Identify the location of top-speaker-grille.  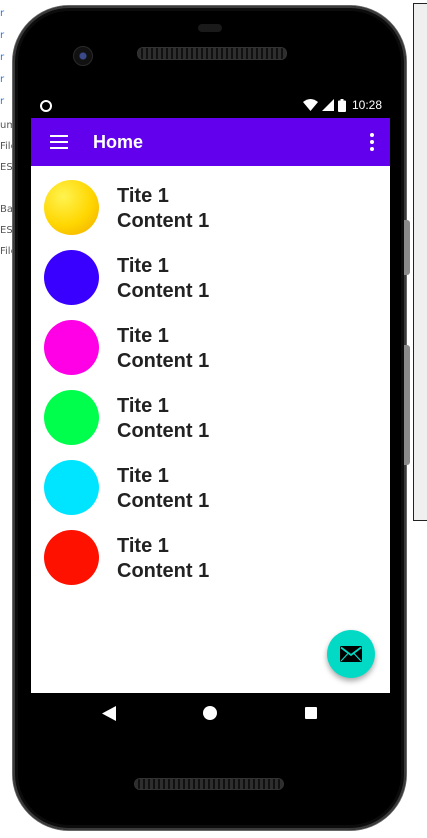
(212, 53).